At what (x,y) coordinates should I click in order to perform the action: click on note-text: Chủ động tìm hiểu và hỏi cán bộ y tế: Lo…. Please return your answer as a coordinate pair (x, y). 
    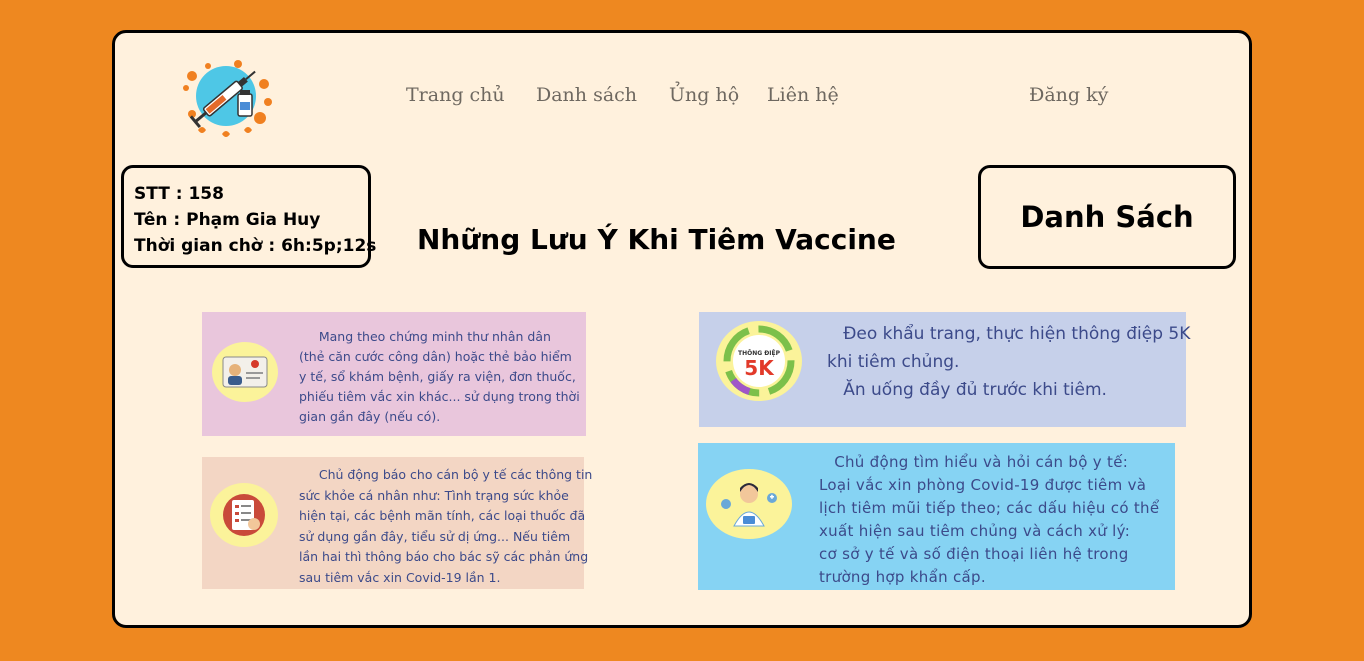
    Looking at the image, I should click on (989, 520).